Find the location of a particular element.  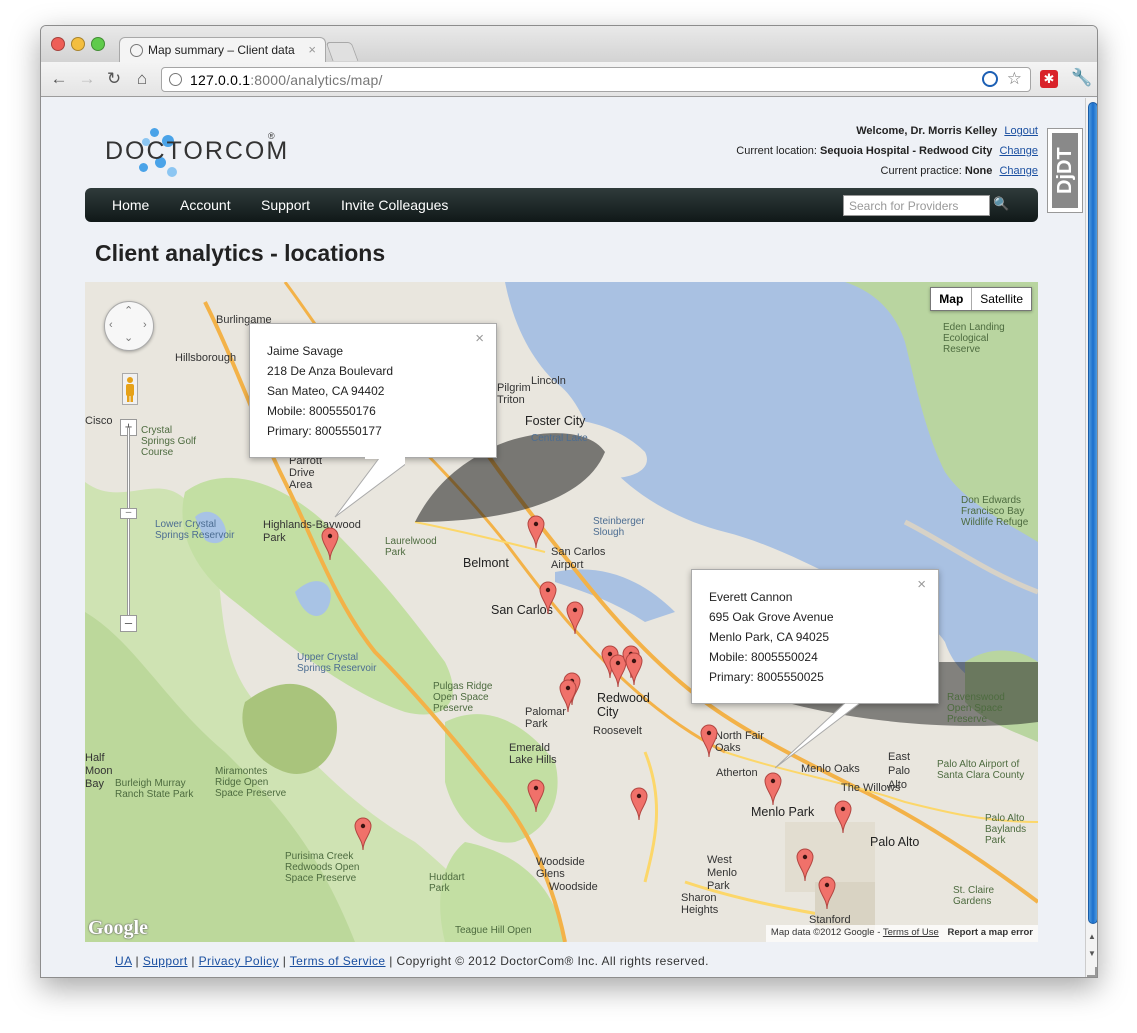

map-label: Huddart Park is located at coordinates (447, 883).